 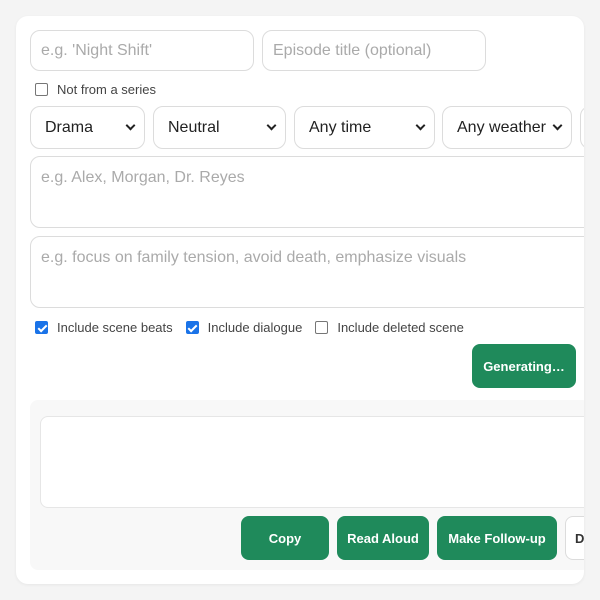 I want to click on time-value: Any time, so click(x=340, y=127).